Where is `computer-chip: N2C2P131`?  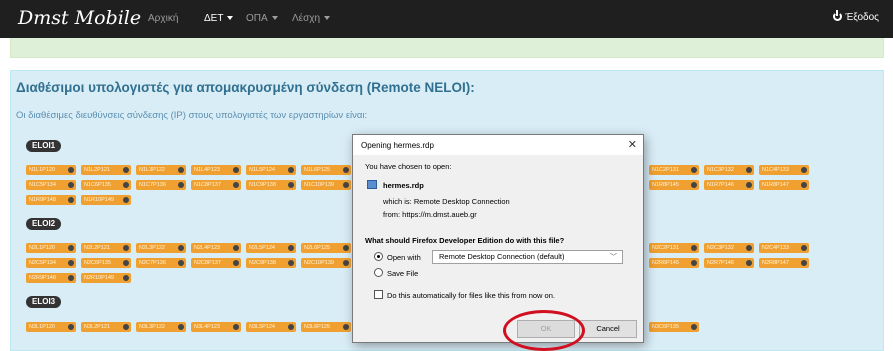
computer-chip: N2C2P131 is located at coordinates (674, 248).